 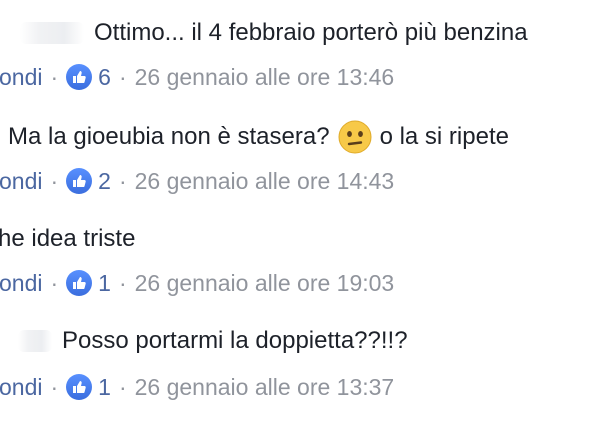 I want to click on like-count: 6, so click(x=104, y=77).